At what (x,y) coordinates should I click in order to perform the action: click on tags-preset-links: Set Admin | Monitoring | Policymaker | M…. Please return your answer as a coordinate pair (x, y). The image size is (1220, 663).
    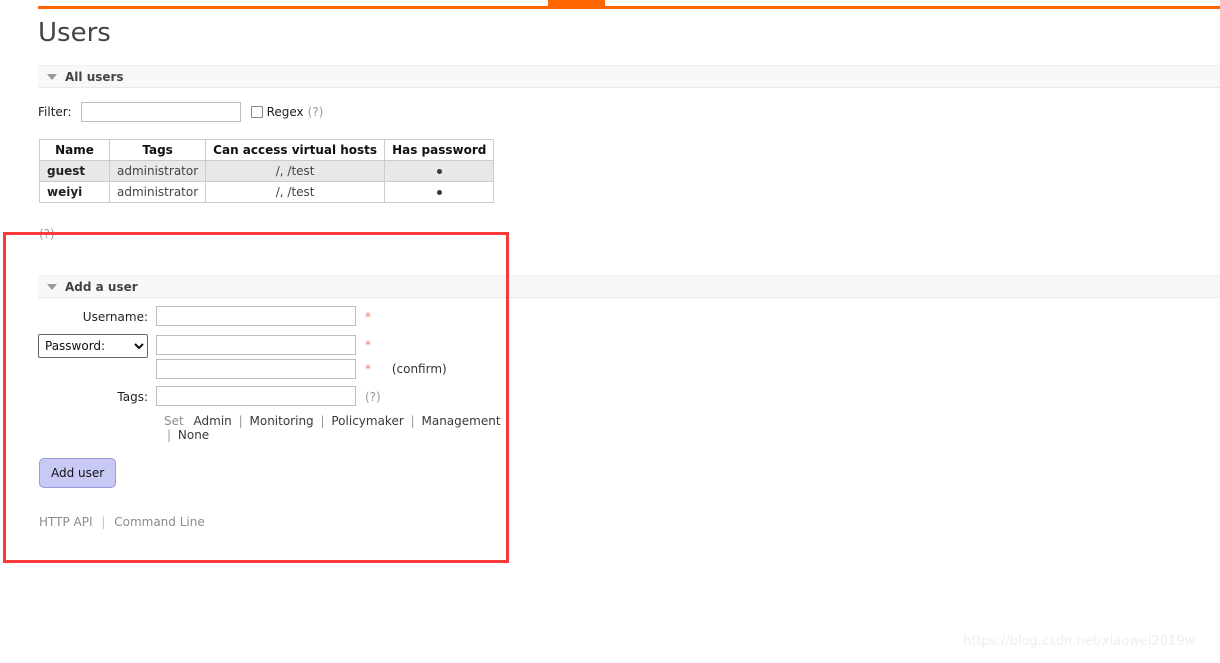
    Looking at the image, I should click on (336, 428).